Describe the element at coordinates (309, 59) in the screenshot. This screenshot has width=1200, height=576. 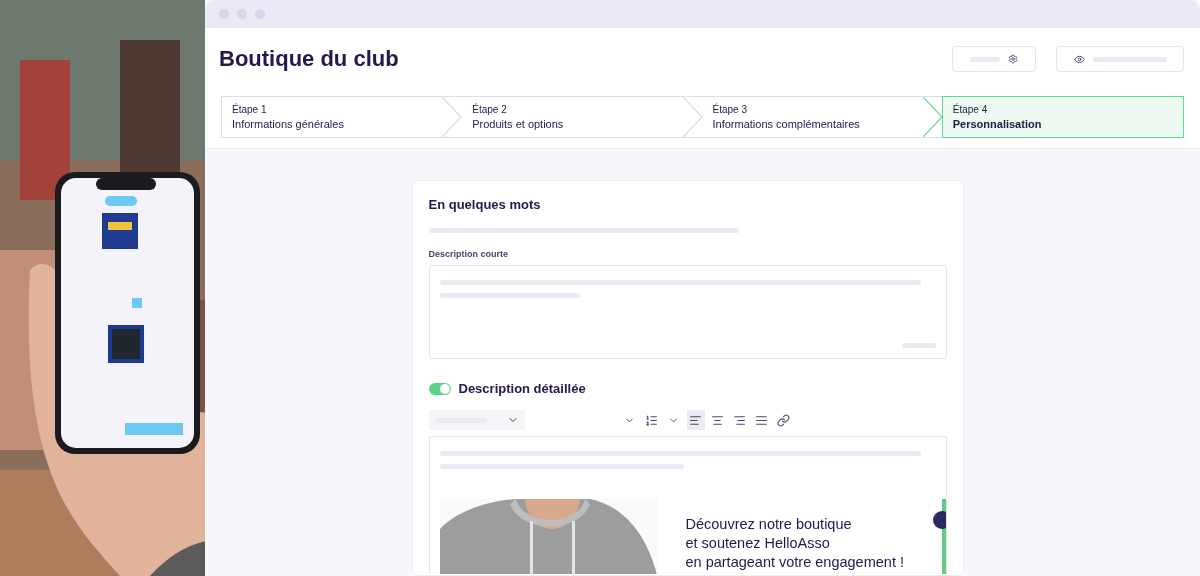
I see `page-title: Boutique du club` at that location.